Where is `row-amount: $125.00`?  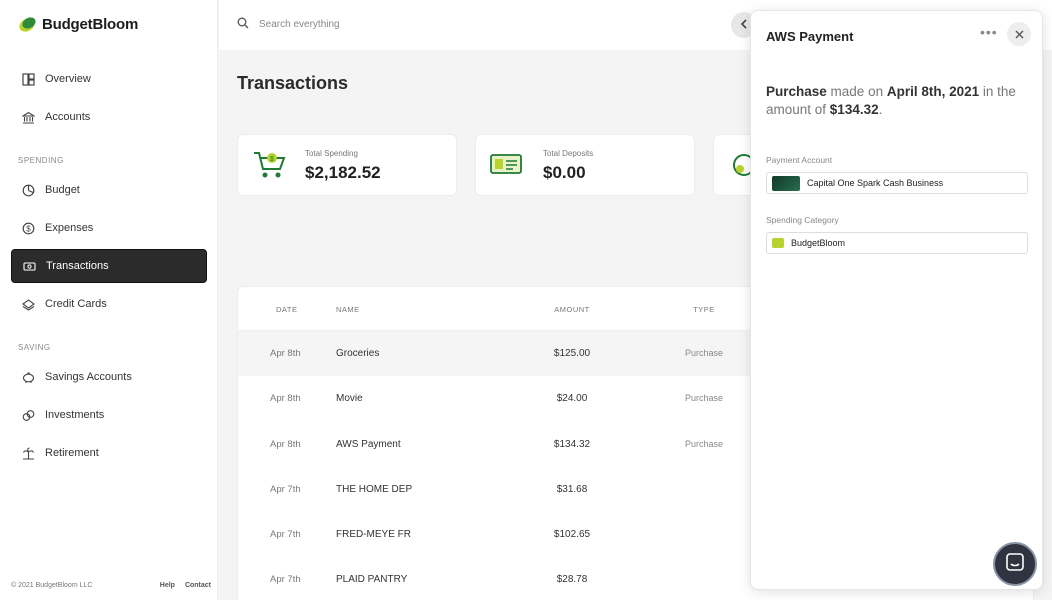
row-amount: $125.00 is located at coordinates (572, 353).